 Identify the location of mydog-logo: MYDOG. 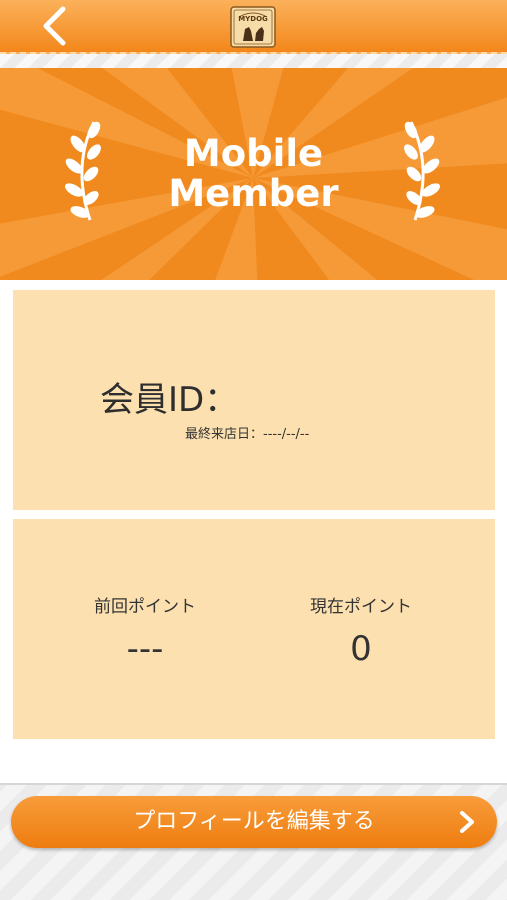
(253, 27).